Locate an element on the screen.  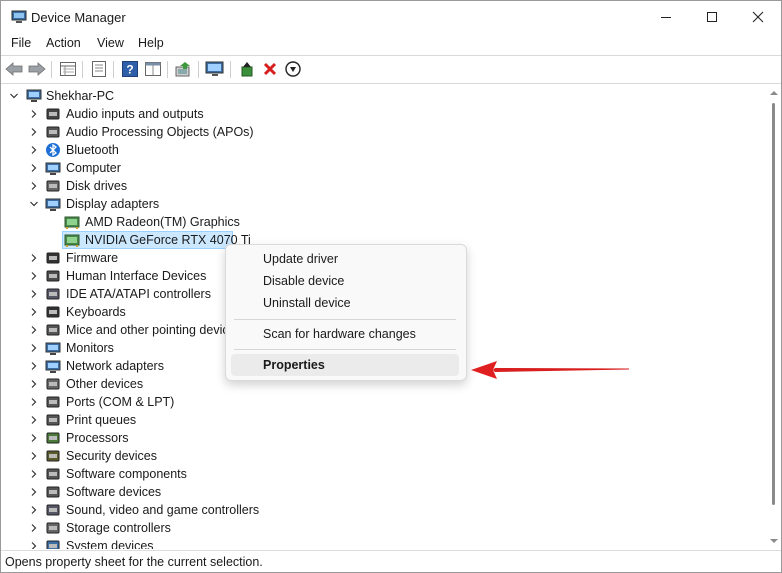
tree-root-row: Shekhar-PC is located at coordinates (384, 96).